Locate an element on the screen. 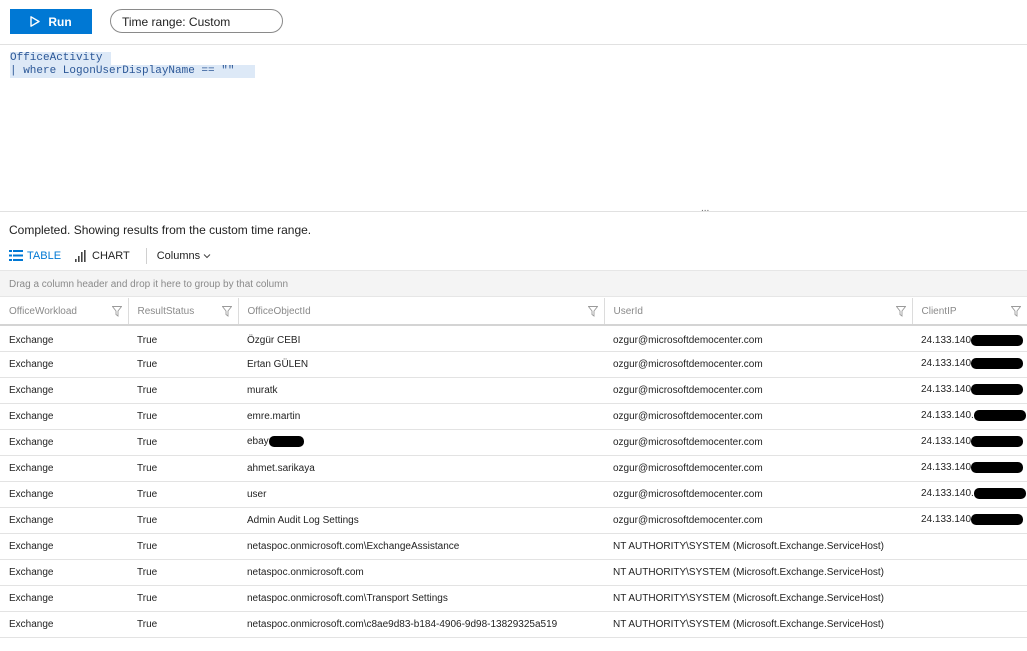 The image size is (1027, 651). column-header-userid: UserId is located at coordinates (758, 312).